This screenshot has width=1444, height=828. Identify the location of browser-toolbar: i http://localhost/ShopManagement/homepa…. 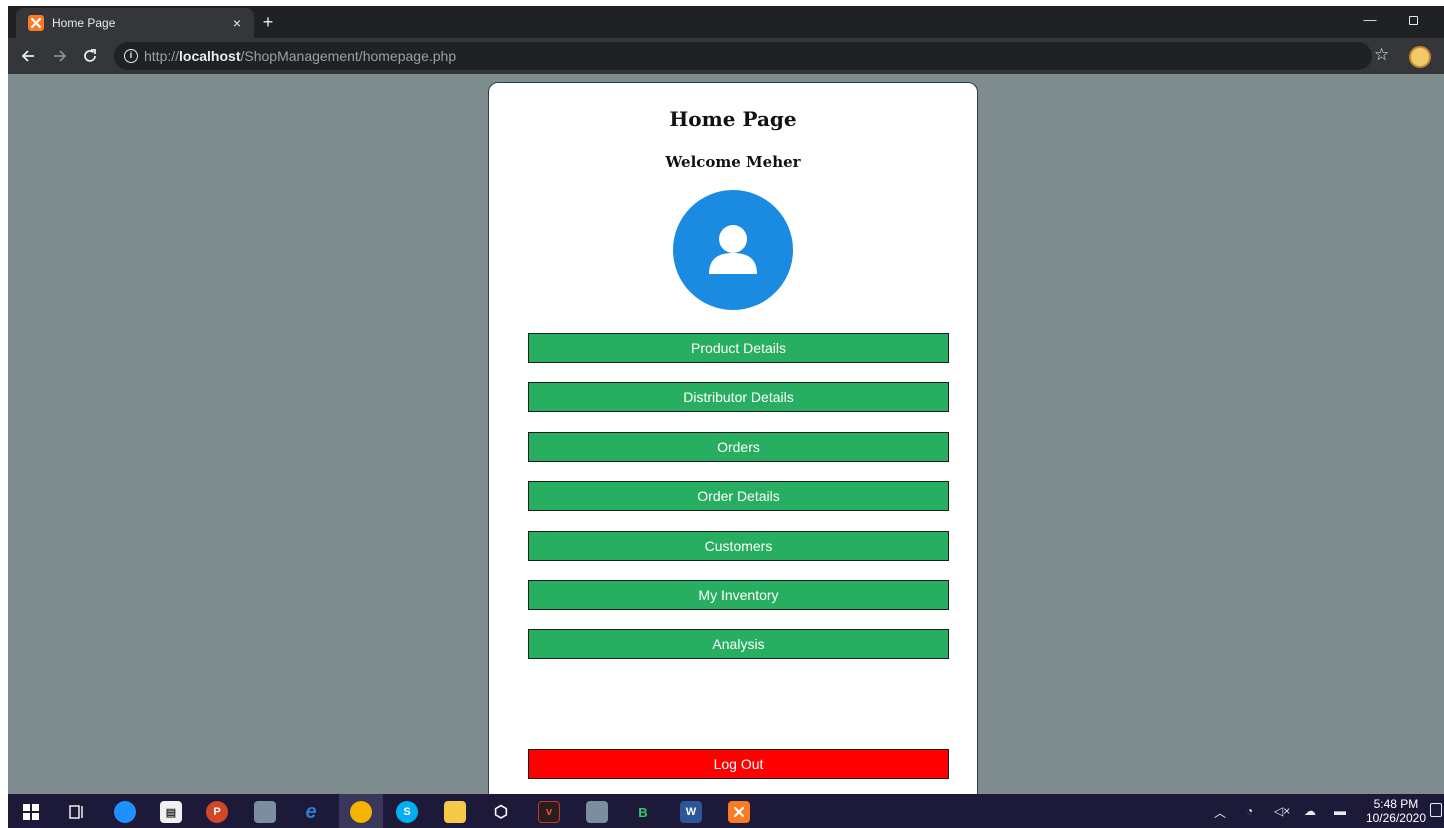
(726, 56).